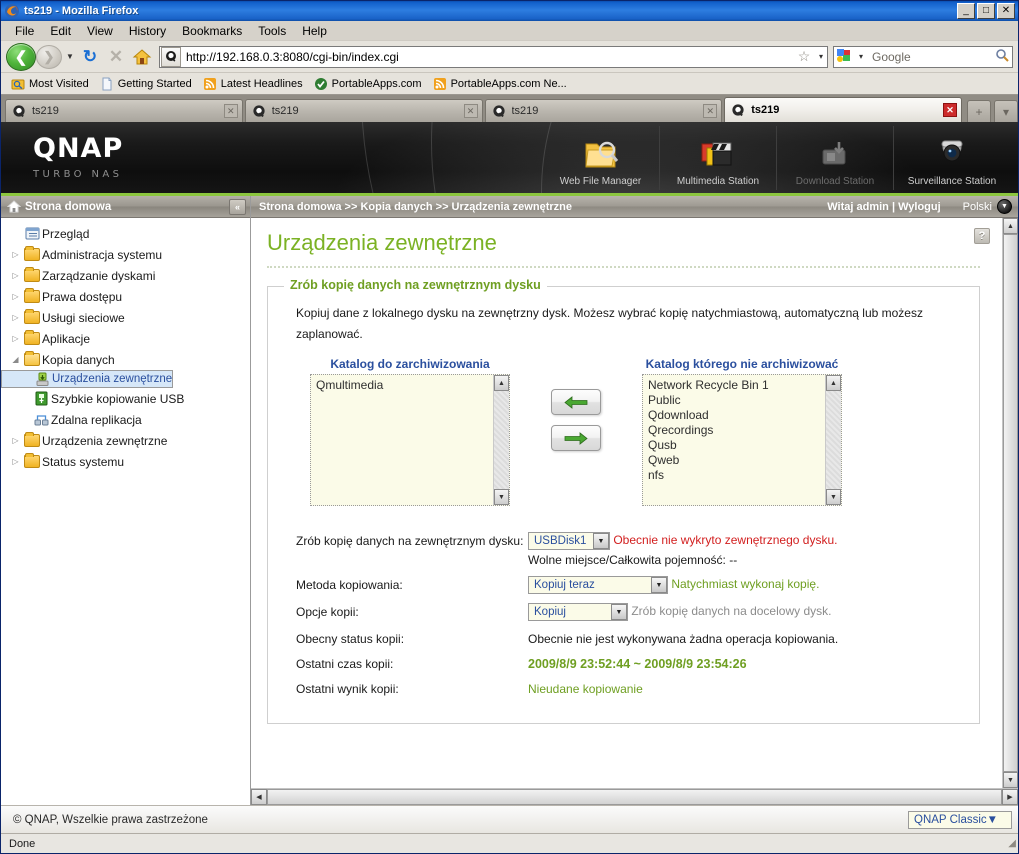 The image size is (1019, 854). I want to click on exclude-list-scrollbar: ▲ ▼, so click(833, 440).